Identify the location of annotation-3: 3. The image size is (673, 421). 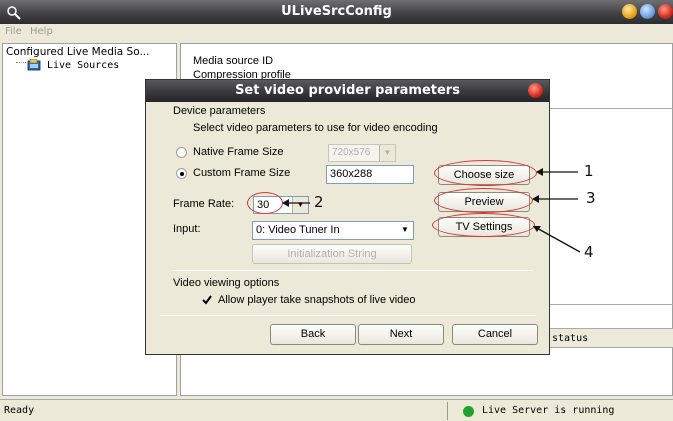
(591, 198).